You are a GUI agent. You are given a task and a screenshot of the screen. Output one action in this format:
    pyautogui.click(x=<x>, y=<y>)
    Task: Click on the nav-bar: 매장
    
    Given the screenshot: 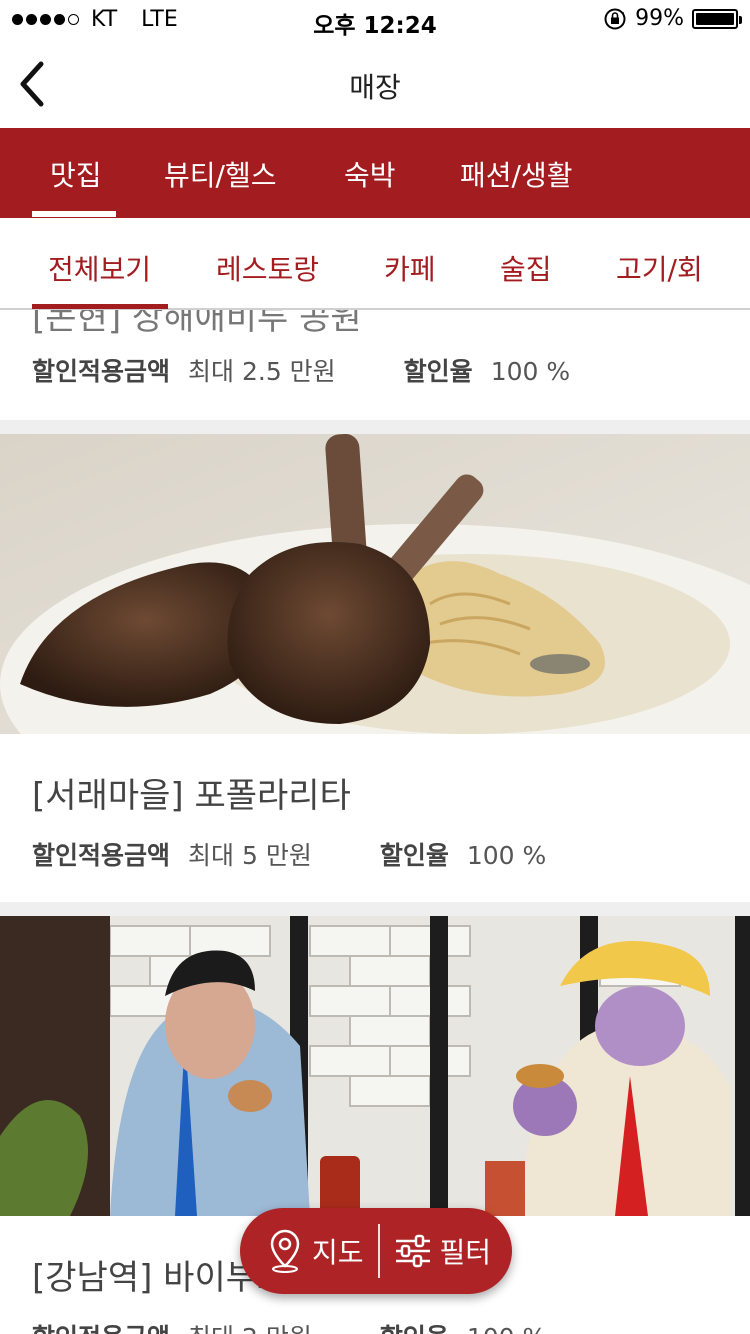 What is the action you would take?
    pyautogui.click(x=375, y=84)
    